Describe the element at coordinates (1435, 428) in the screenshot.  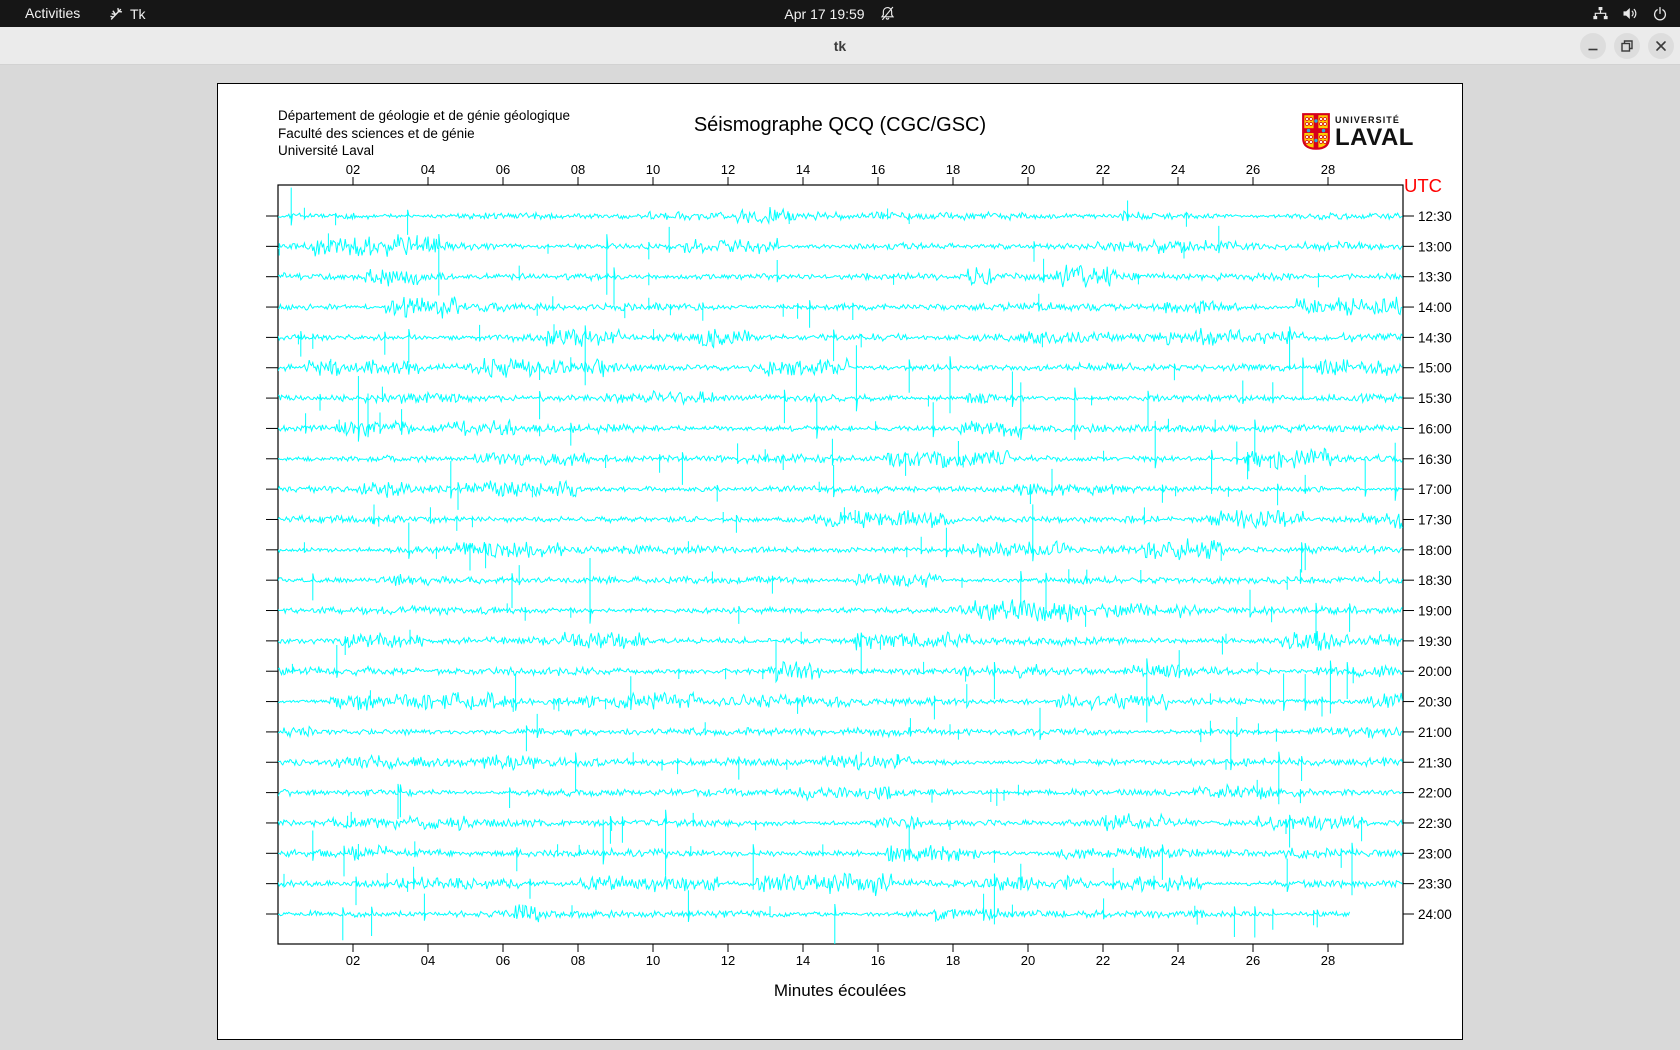
I see `trace-time-label: 16:00` at that location.